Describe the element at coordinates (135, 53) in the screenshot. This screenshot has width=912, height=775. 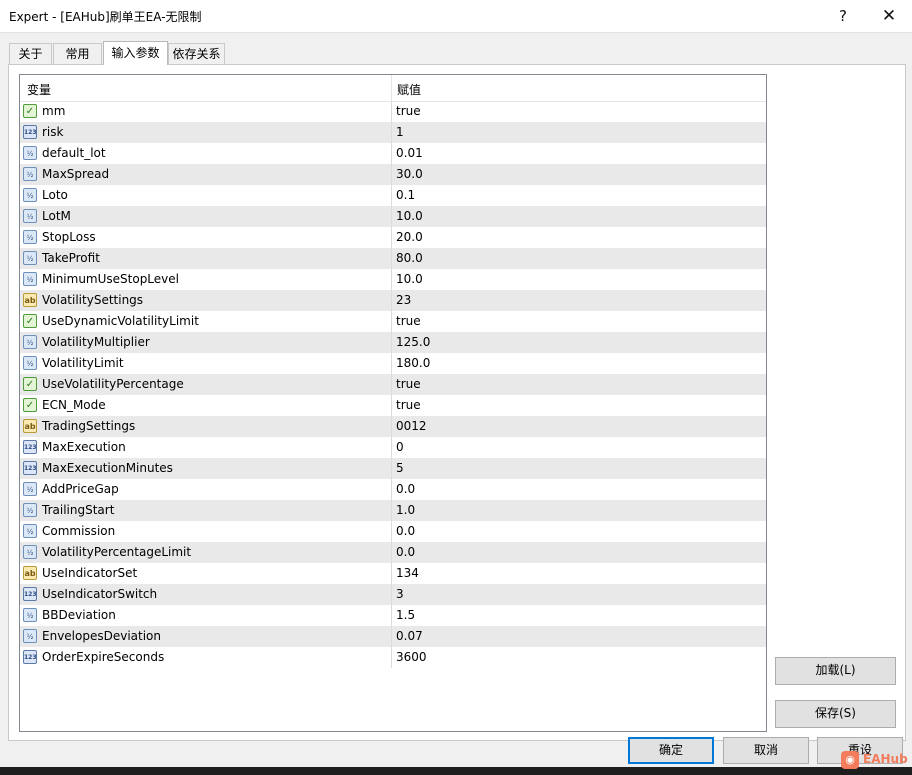
I see `tab-inputs: 输入参数` at that location.